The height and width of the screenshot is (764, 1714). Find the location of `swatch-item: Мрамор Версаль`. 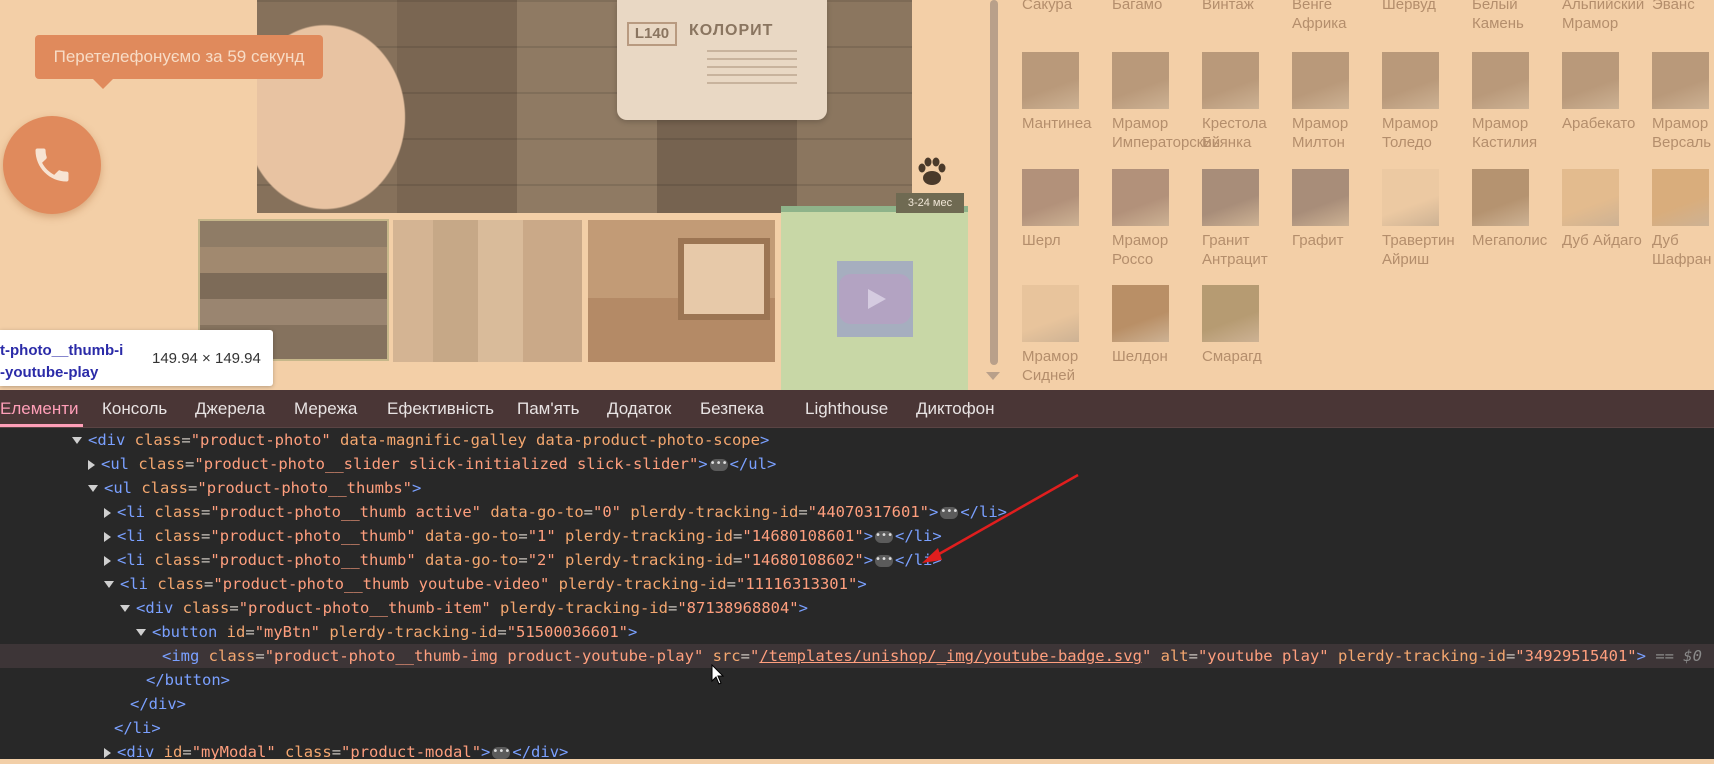

swatch-item: Мрамор Версаль is located at coordinates (1683, 102).